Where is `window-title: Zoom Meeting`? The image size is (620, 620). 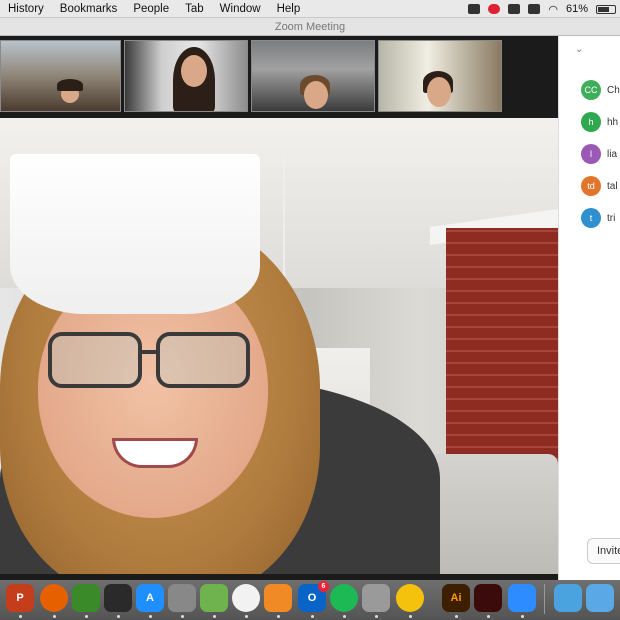 window-title: Zoom Meeting is located at coordinates (310, 27).